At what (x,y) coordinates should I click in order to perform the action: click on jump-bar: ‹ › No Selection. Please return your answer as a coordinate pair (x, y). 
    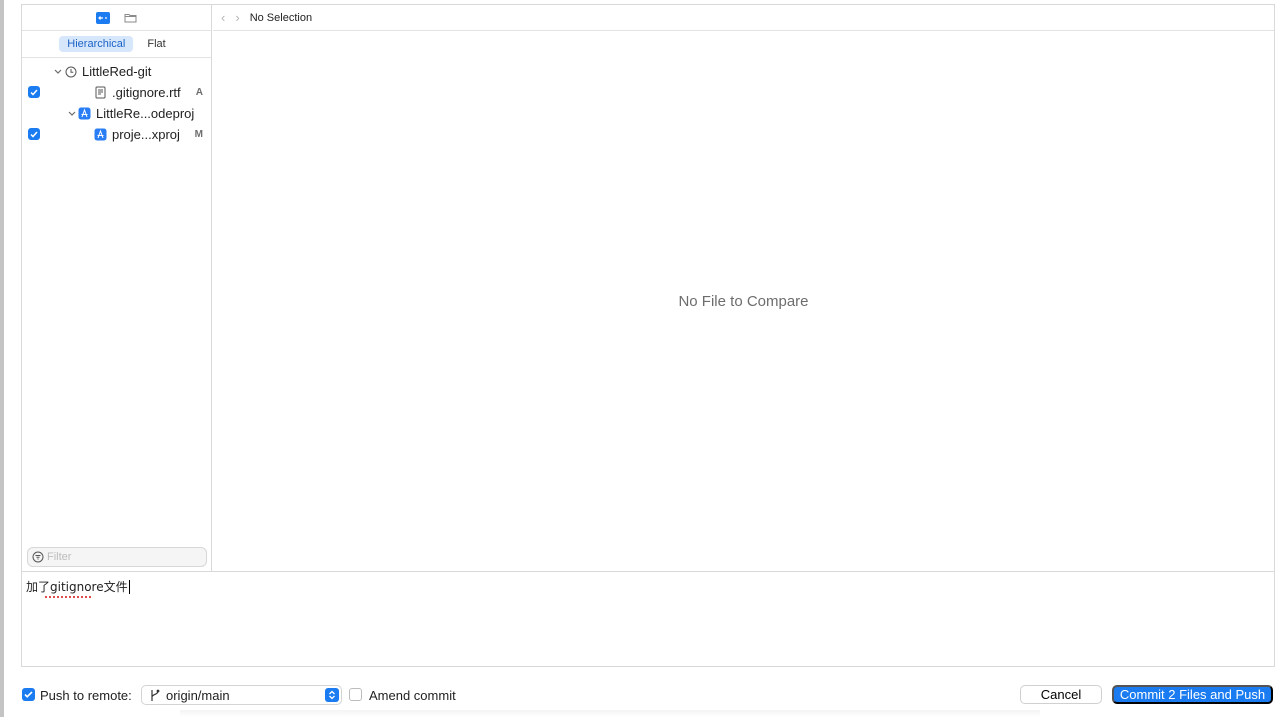
    Looking at the image, I should click on (743, 18).